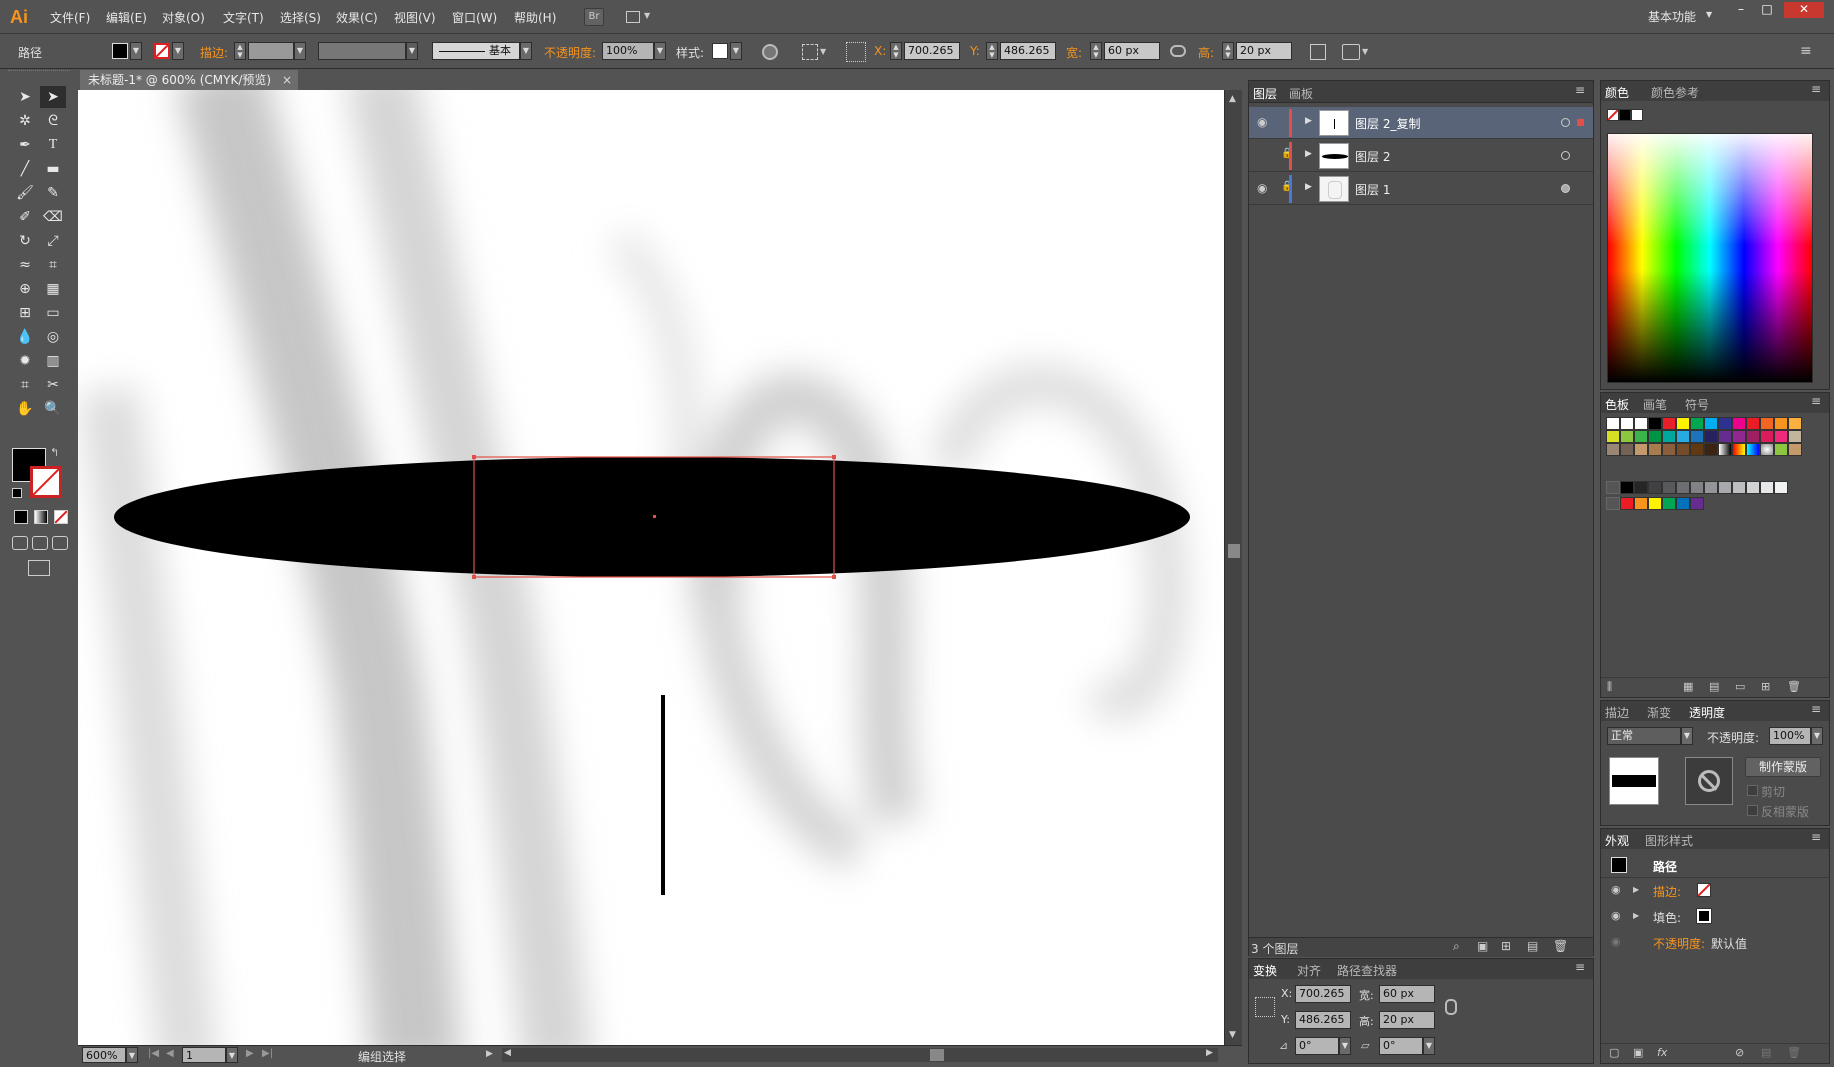 The height and width of the screenshot is (1067, 1834). What do you see at coordinates (770, 52) in the screenshot?
I see `recolor-artwork-icon` at bounding box center [770, 52].